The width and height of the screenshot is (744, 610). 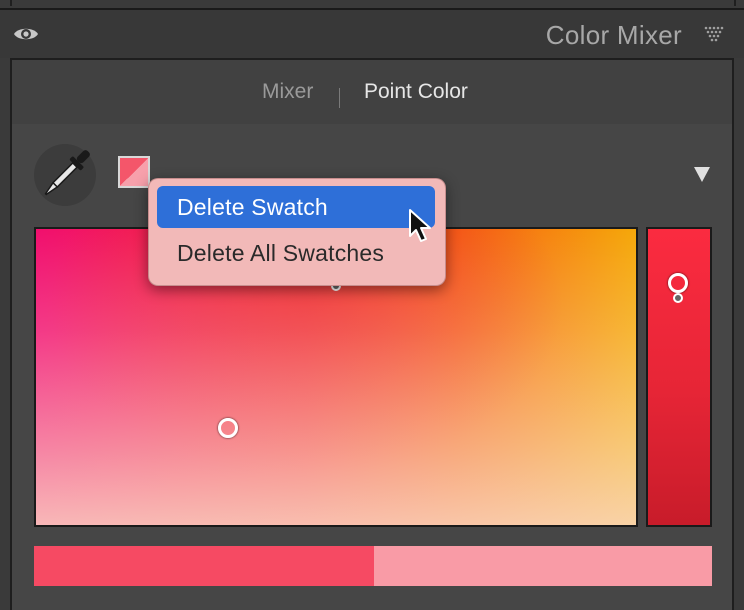 What do you see at coordinates (679, 377) in the screenshot?
I see `luminance-slider` at bounding box center [679, 377].